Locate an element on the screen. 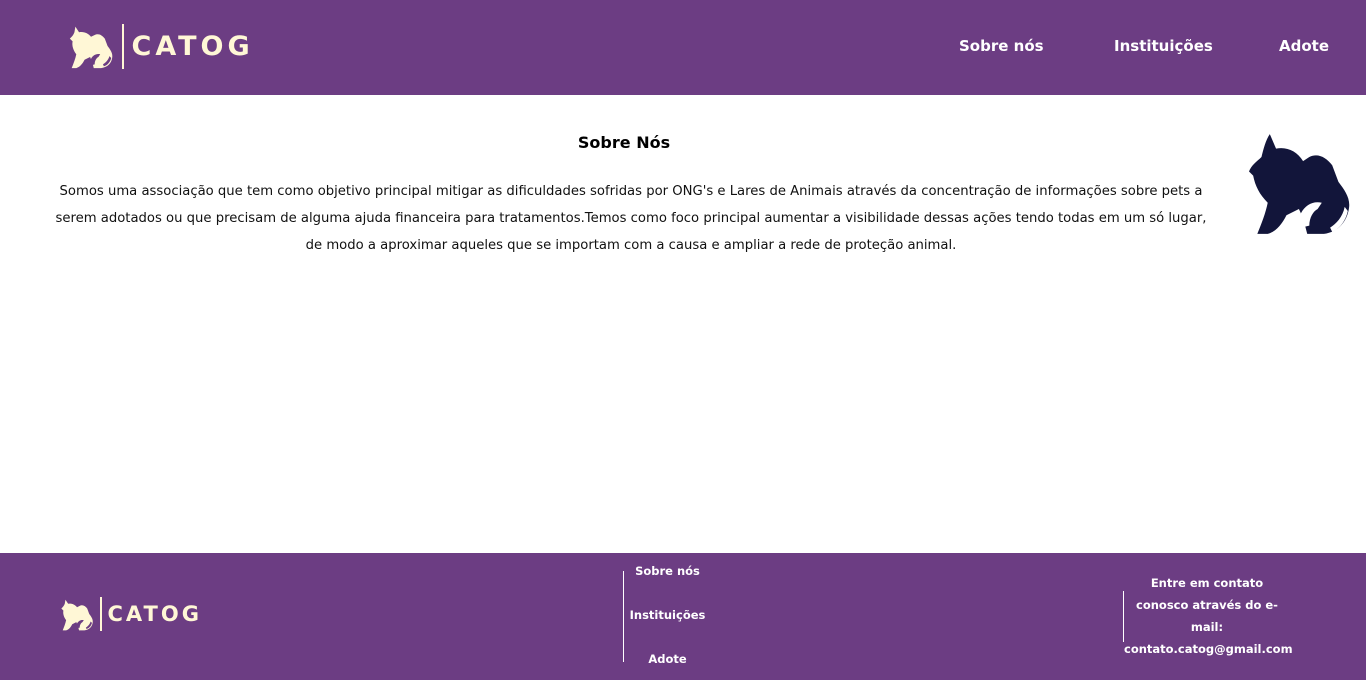 The width and height of the screenshot is (1366, 680). catog-footer-logo: CATOG is located at coordinates (131, 614).